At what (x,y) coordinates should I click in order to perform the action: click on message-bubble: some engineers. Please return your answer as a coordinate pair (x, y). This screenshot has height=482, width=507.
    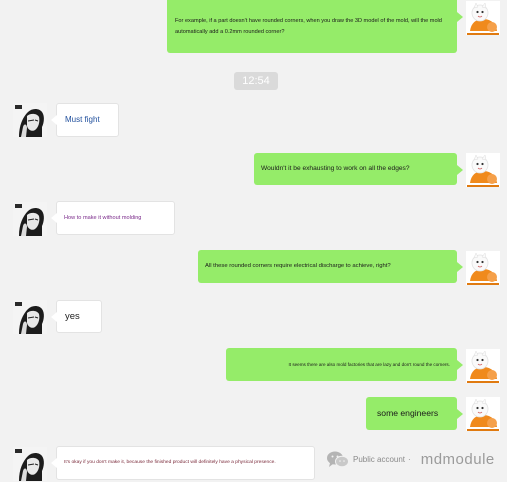
    Looking at the image, I should click on (414, 413).